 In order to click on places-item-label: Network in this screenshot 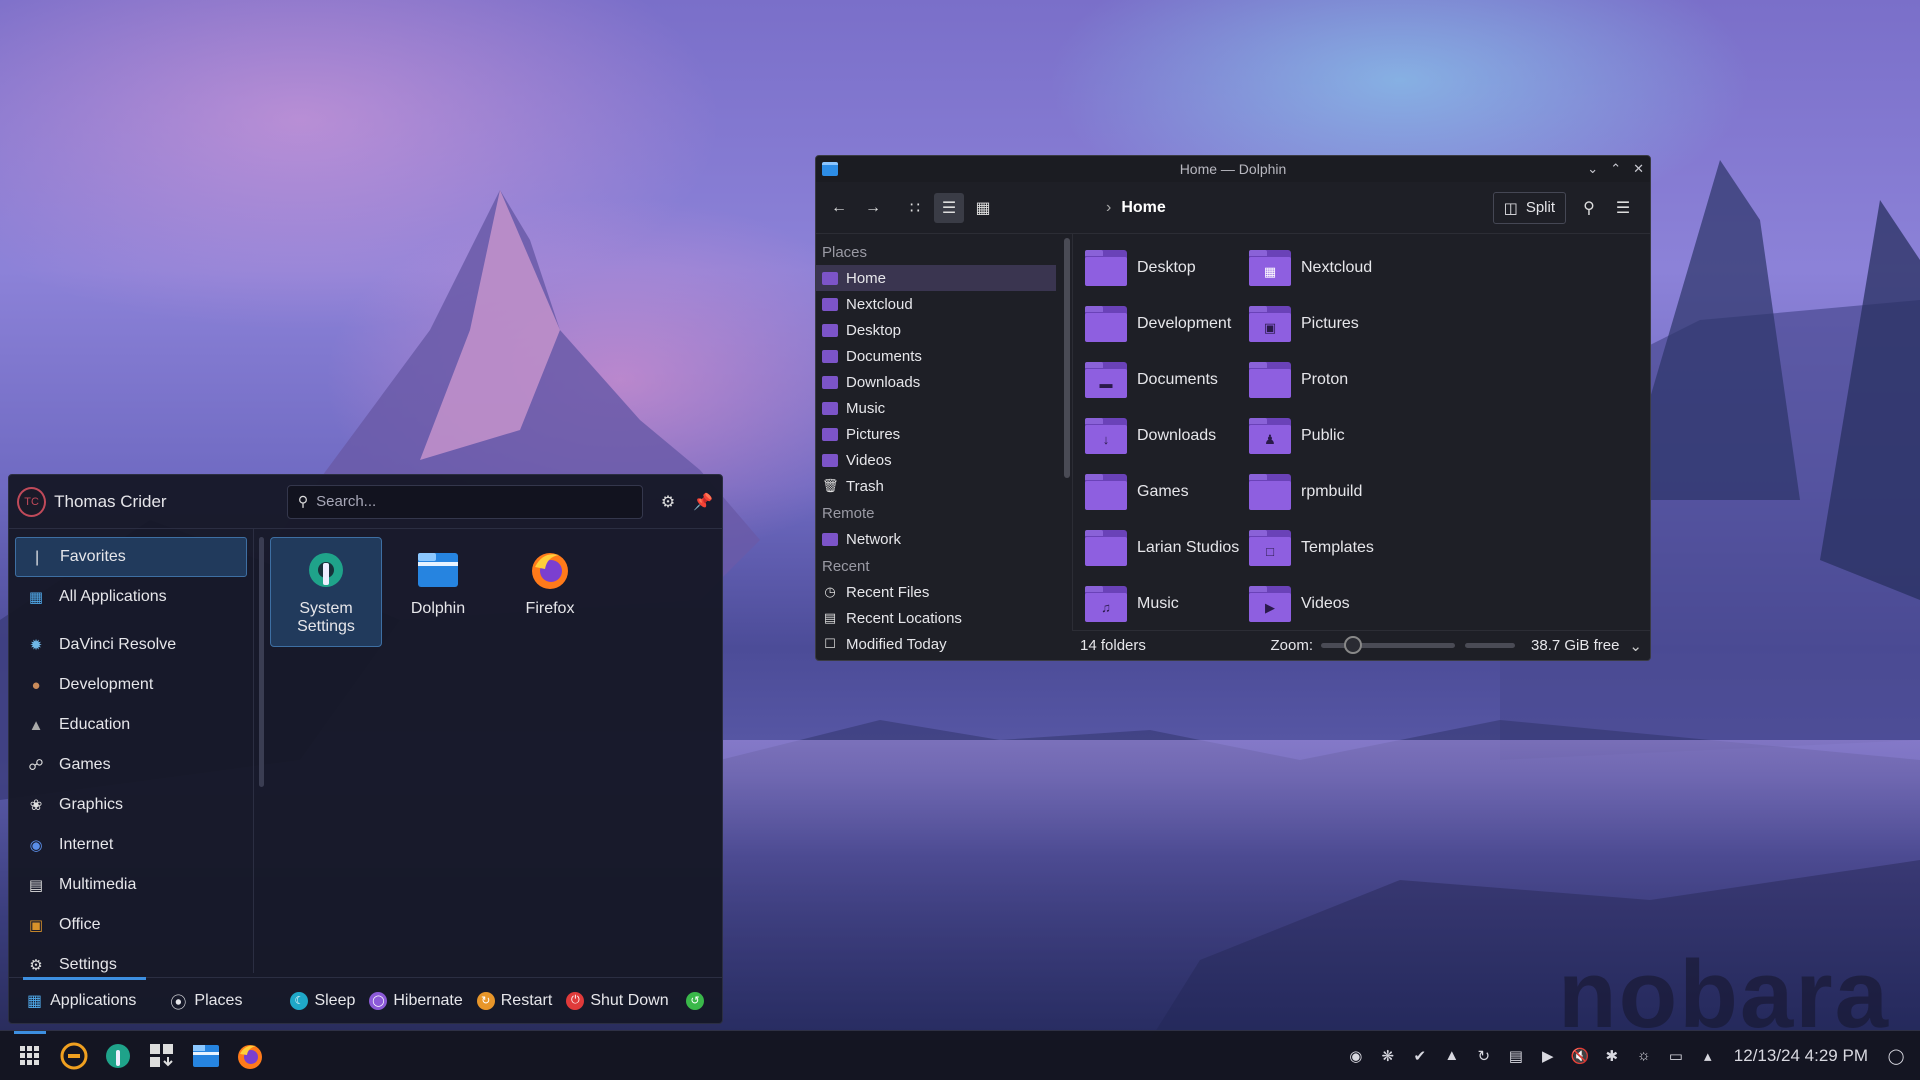, I will do `click(874, 539)`.